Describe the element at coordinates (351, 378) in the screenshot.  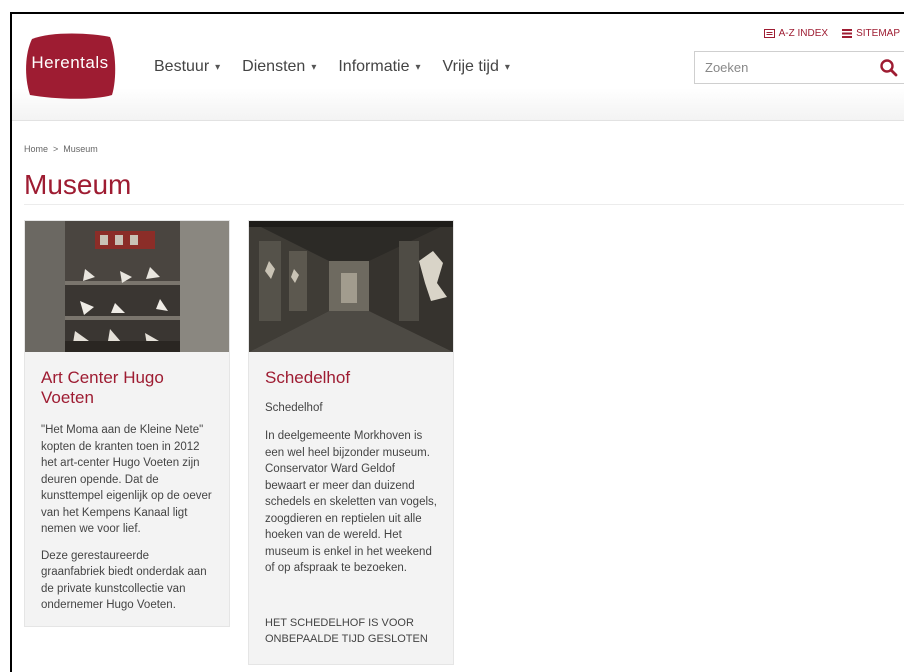
I see `card-title: Schedelhof` at that location.